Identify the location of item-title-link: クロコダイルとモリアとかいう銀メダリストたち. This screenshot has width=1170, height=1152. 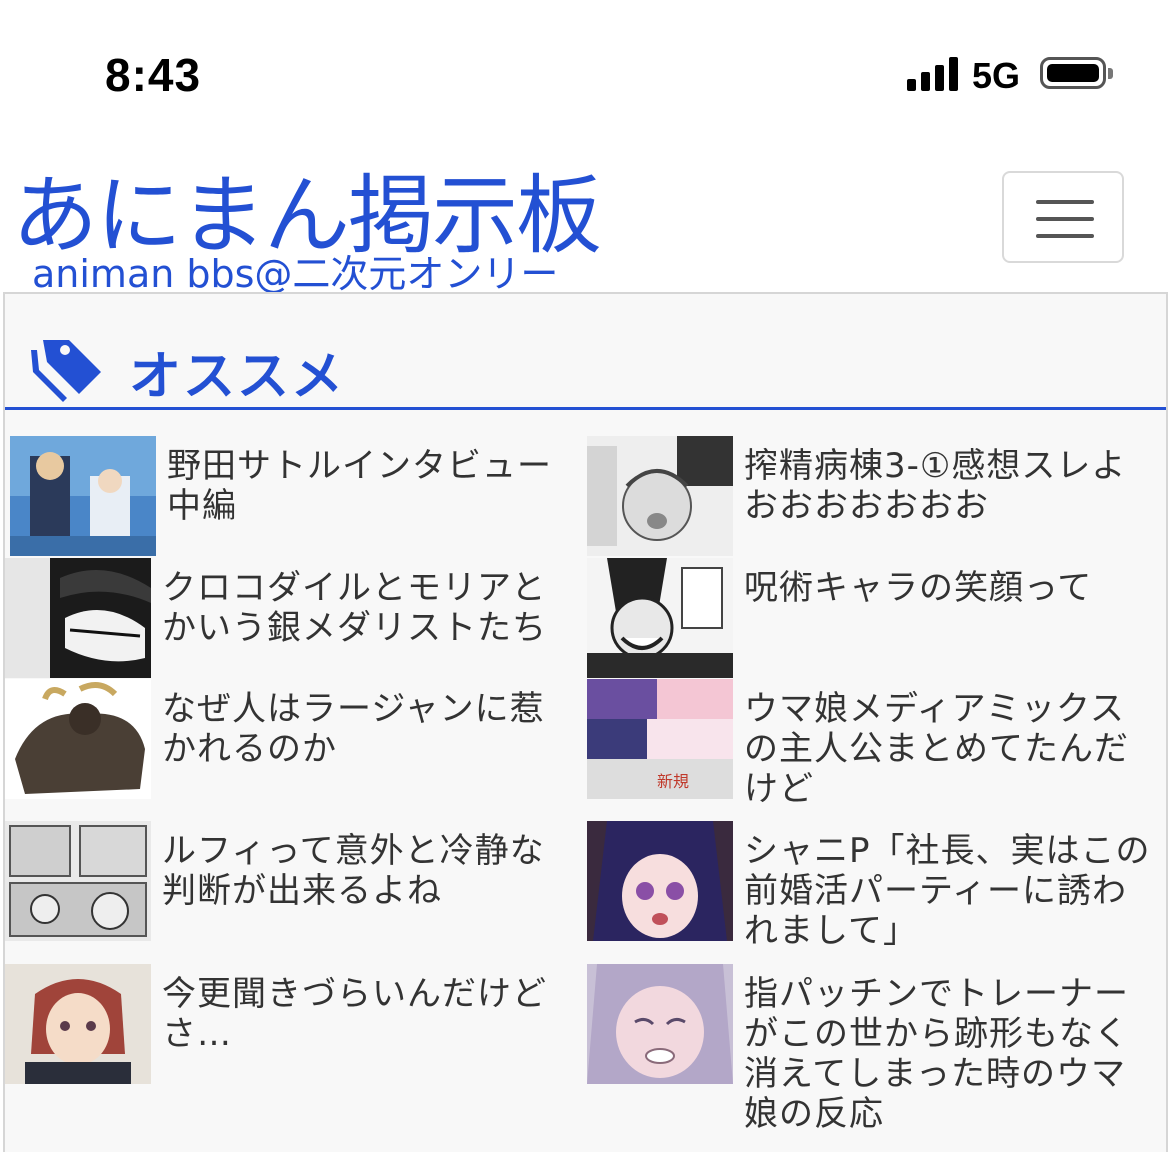
(367, 608).